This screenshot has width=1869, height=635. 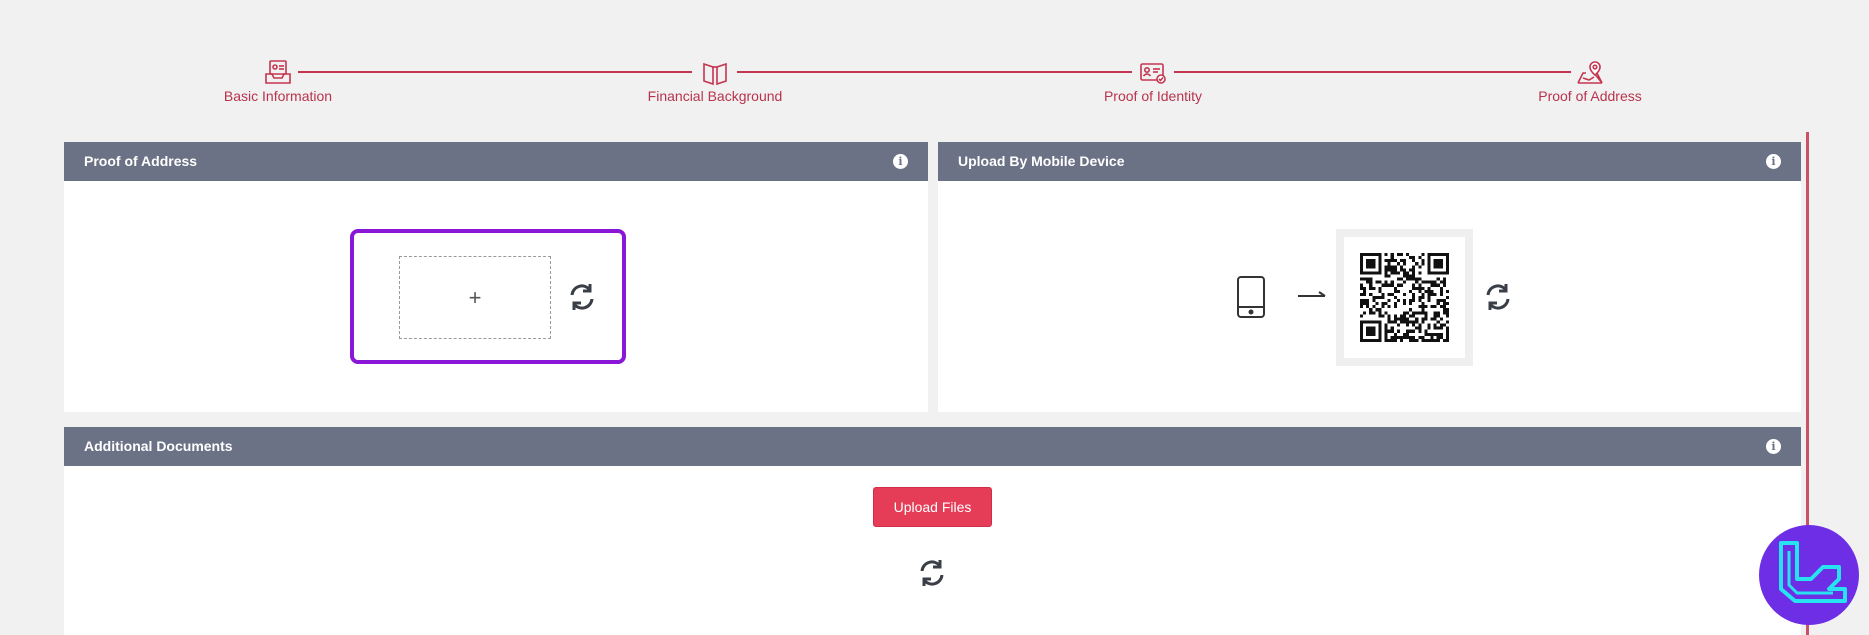 I want to click on id-tray-icon, so click(x=278, y=72).